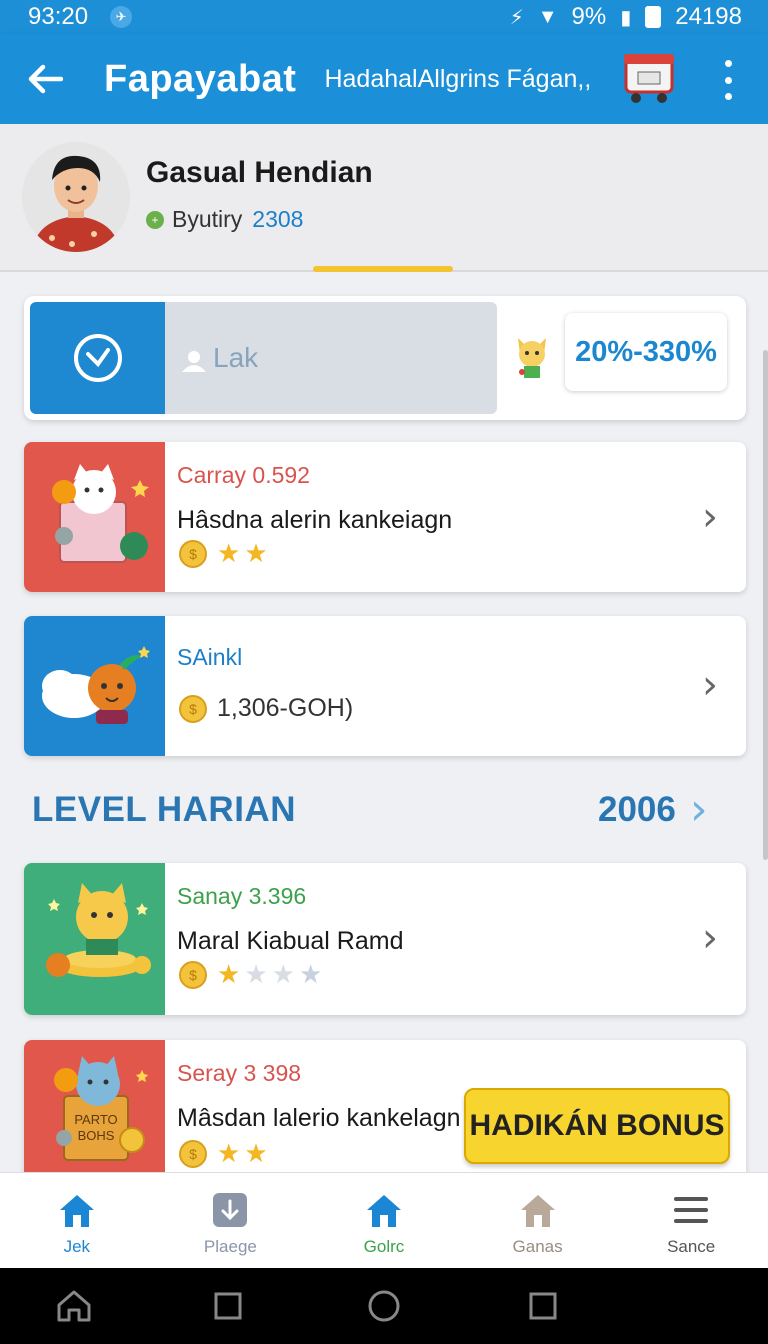 The image size is (768, 1344). I want to click on box-label-2: BOHS, so click(96, 1135).